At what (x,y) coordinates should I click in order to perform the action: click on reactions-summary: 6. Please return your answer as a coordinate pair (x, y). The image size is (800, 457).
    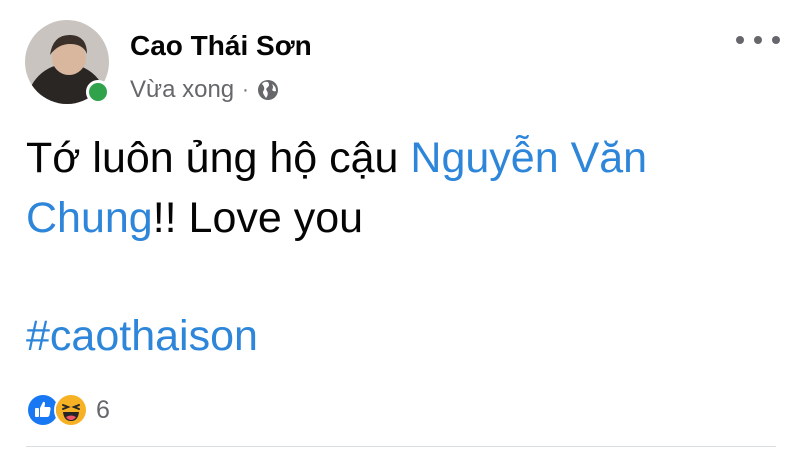
    Looking at the image, I should click on (68, 410).